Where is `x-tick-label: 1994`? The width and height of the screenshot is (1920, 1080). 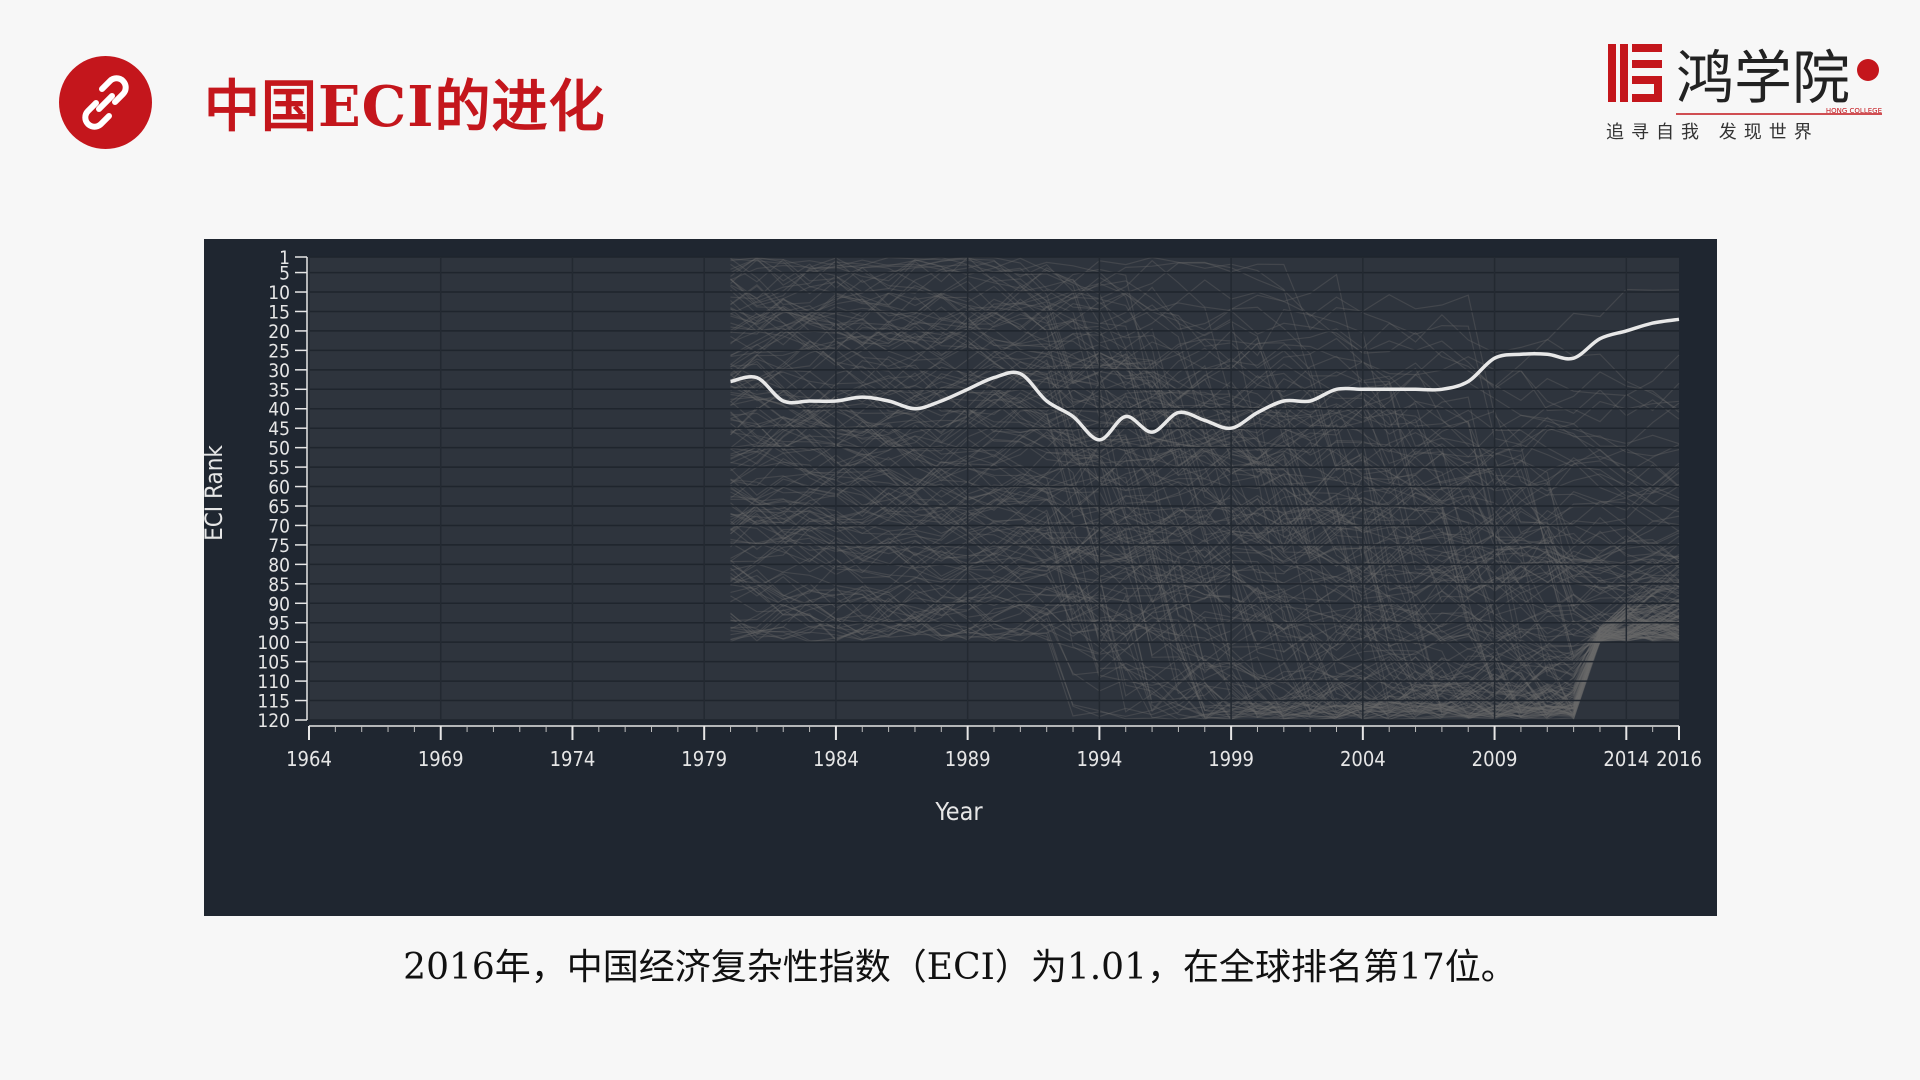 x-tick-label: 1994 is located at coordinates (1099, 759).